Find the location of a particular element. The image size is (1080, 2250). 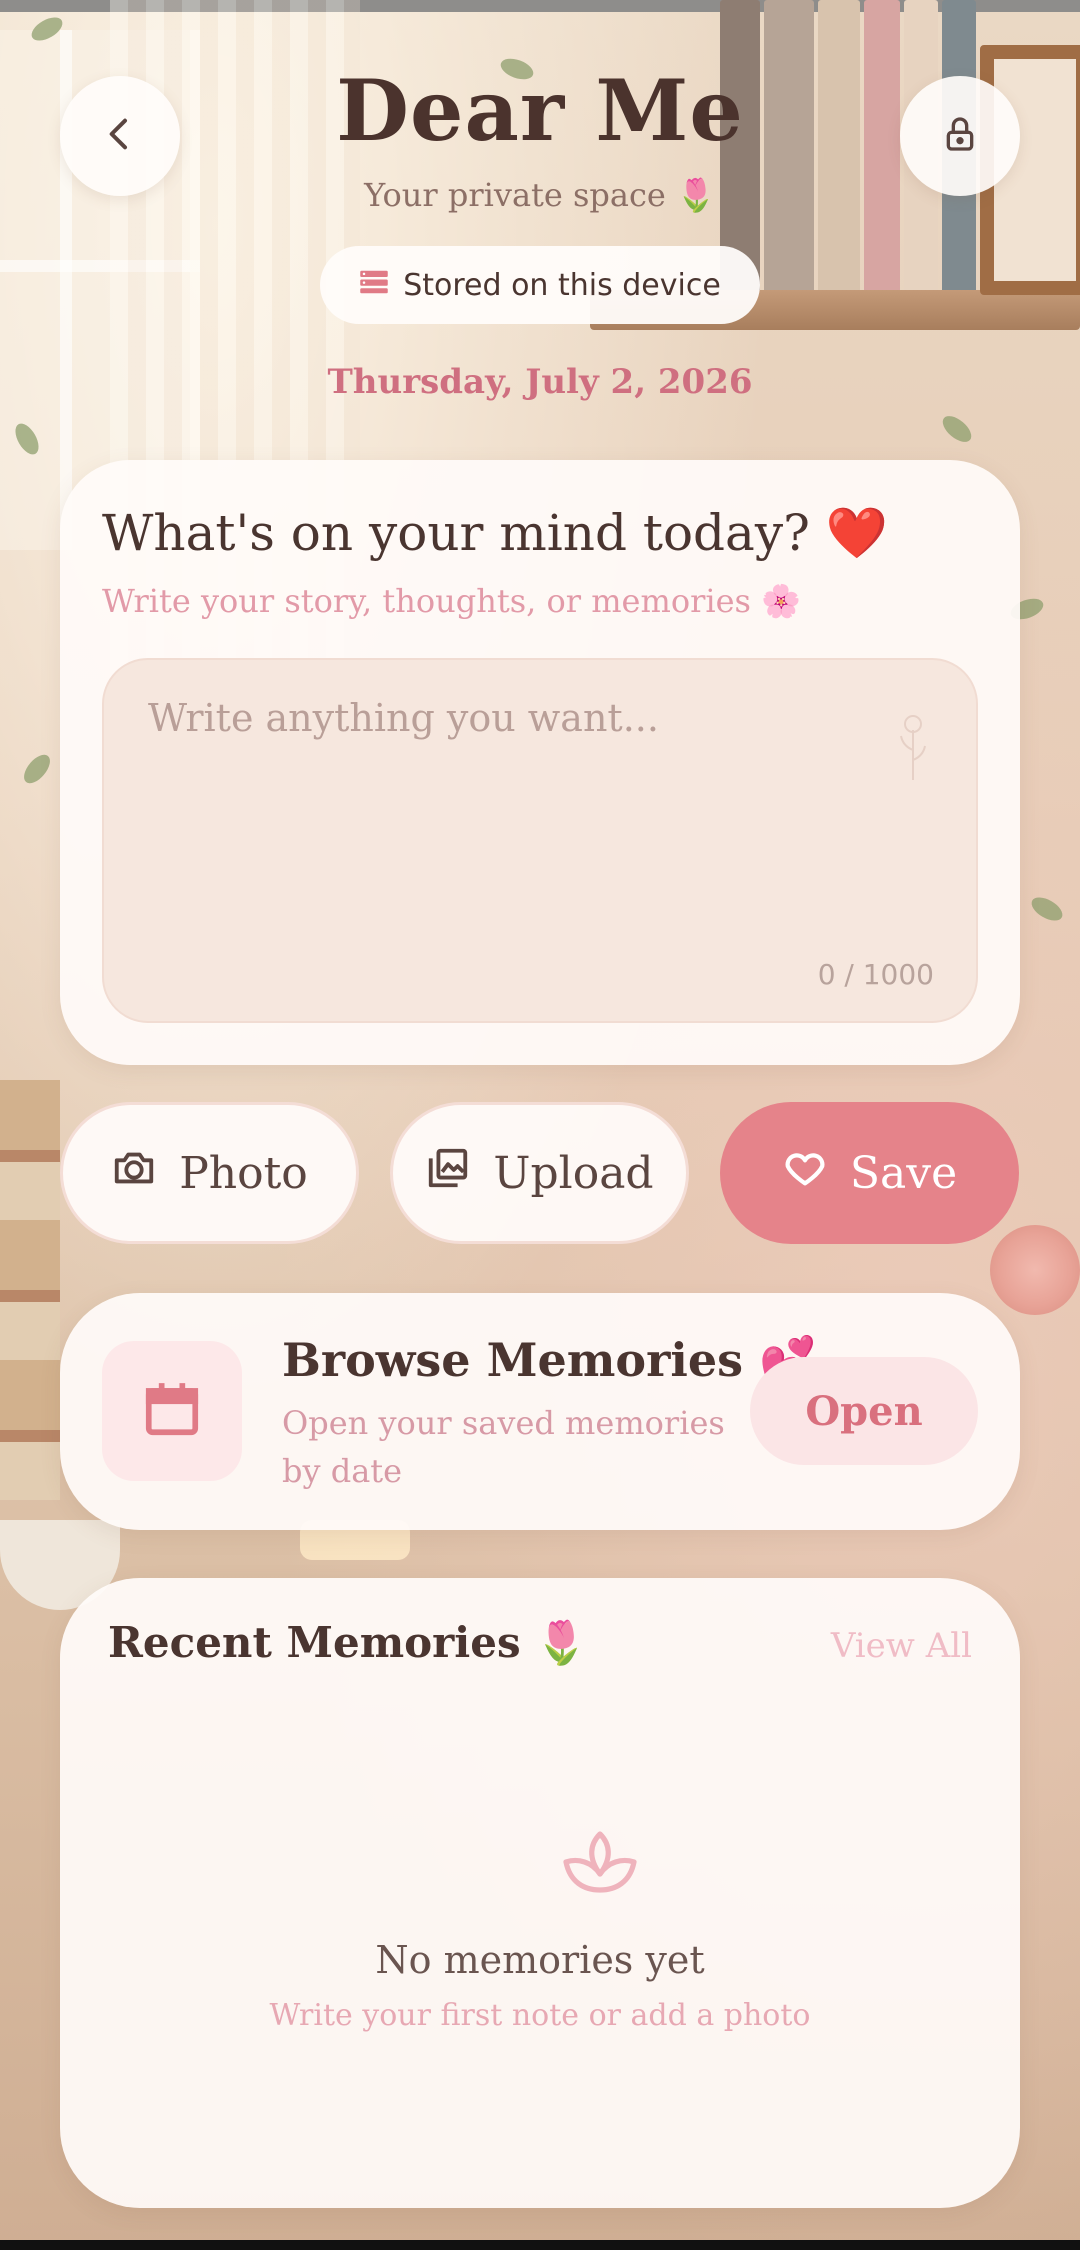

empty-state-subtitle: Write your first note or add a photo is located at coordinates (540, 2015).